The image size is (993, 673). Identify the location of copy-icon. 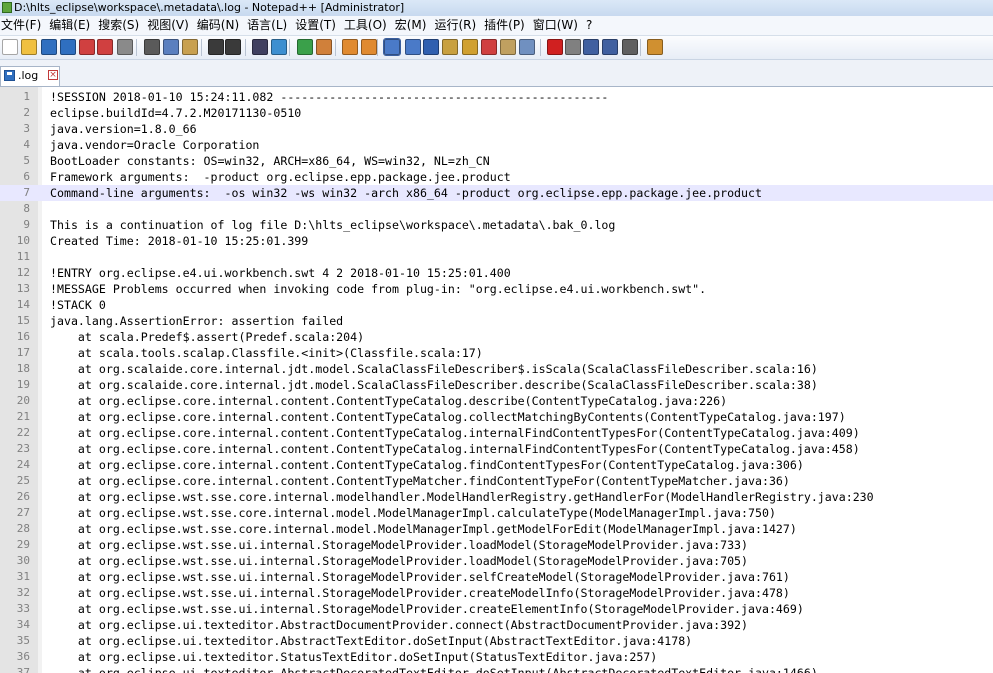
(171, 47).